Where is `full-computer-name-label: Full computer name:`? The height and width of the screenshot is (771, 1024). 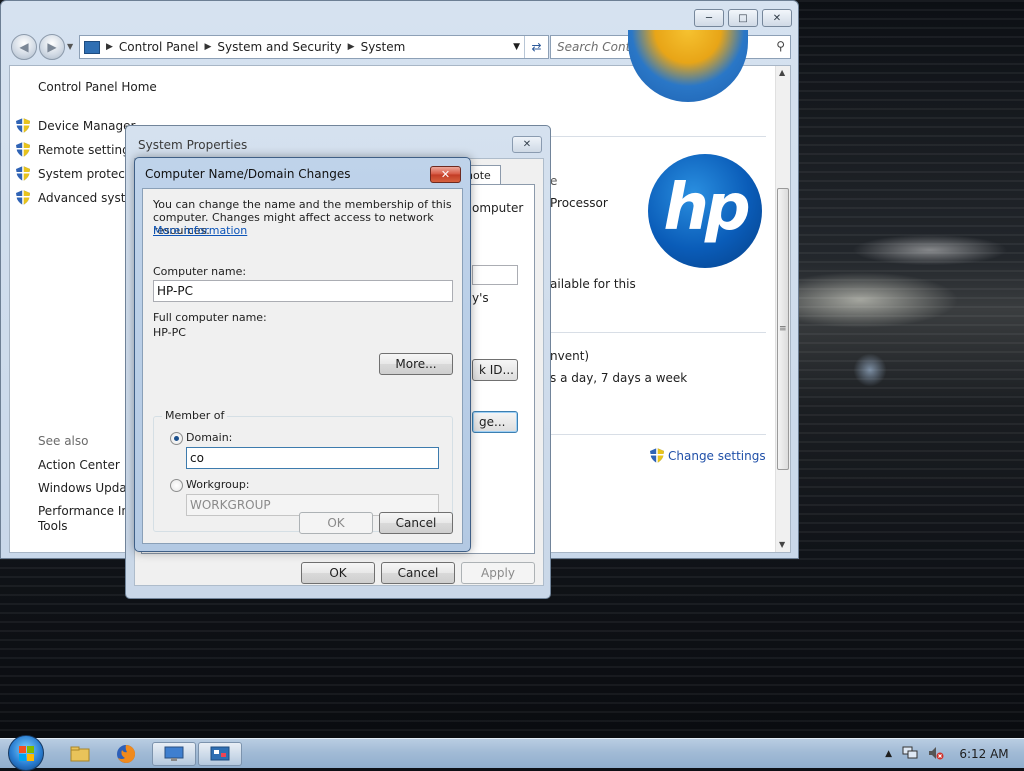
full-computer-name-label: Full computer name: is located at coordinates (210, 317).